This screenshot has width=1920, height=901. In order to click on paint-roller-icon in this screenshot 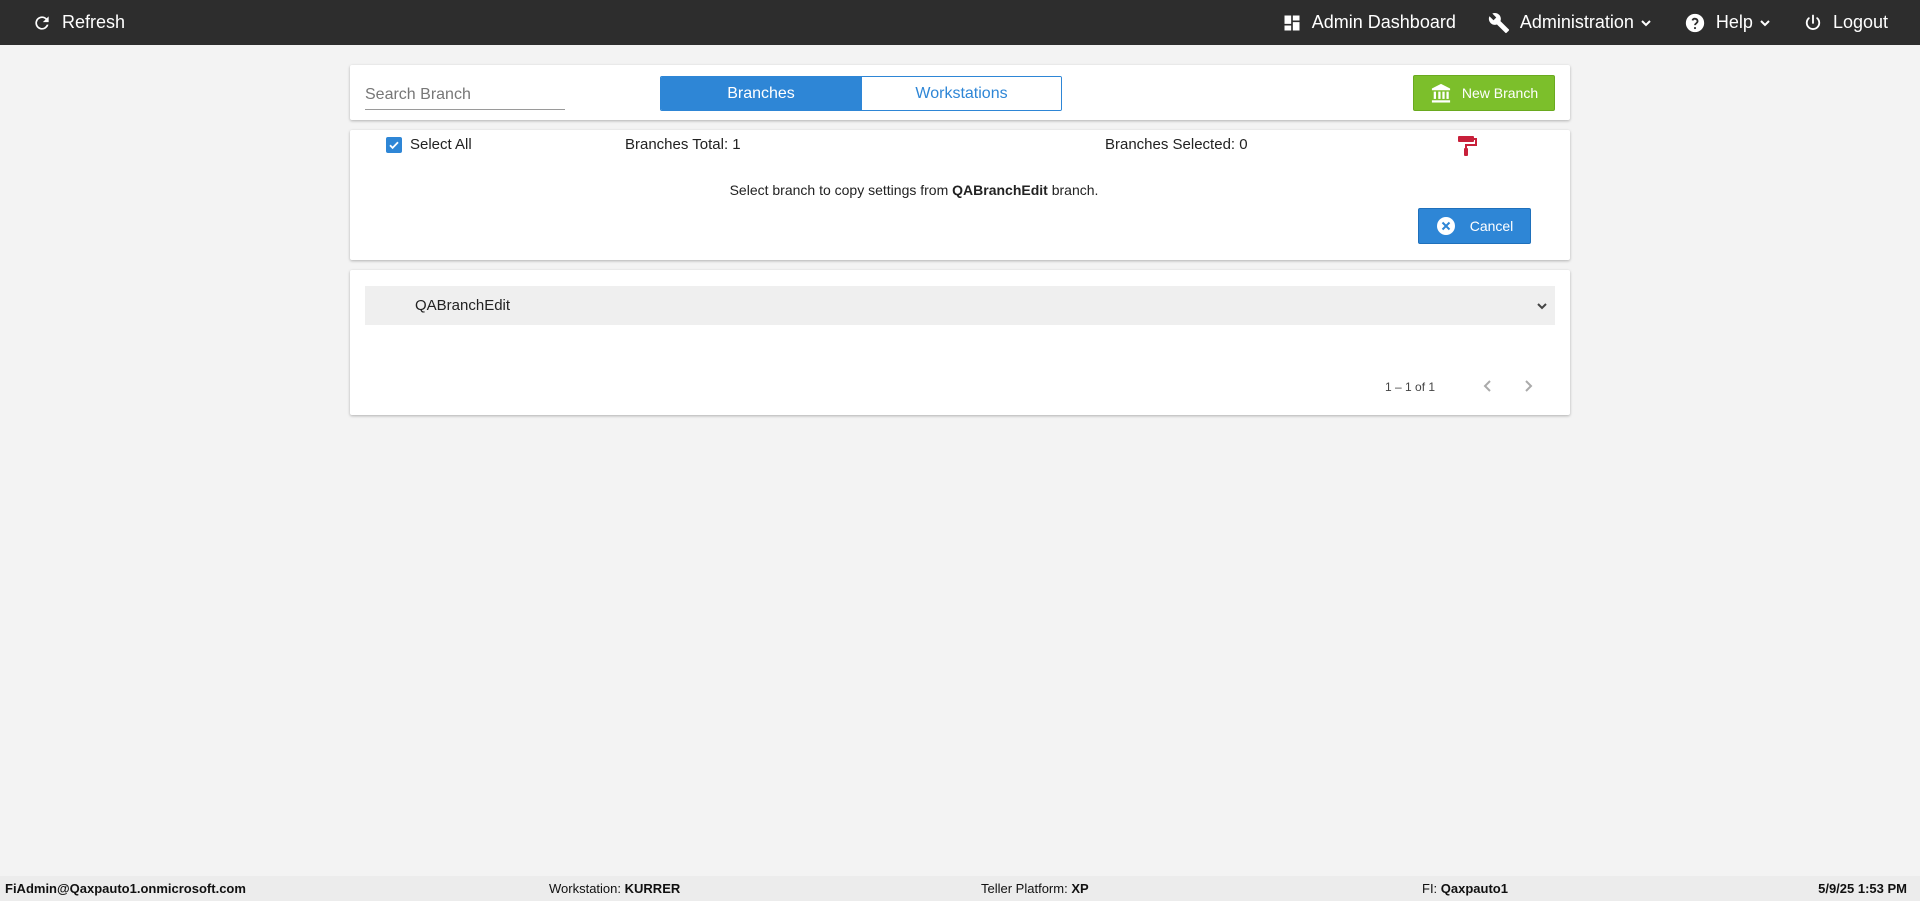, I will do `click(1467, 146)`.